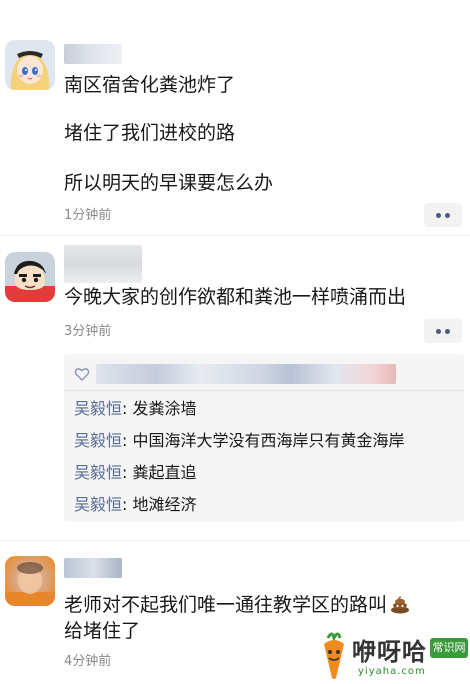  What do you see at coordinates (88, 661) in the screenshot?
I see `post-time: 4分钟前` at bounding box center [88, 661].